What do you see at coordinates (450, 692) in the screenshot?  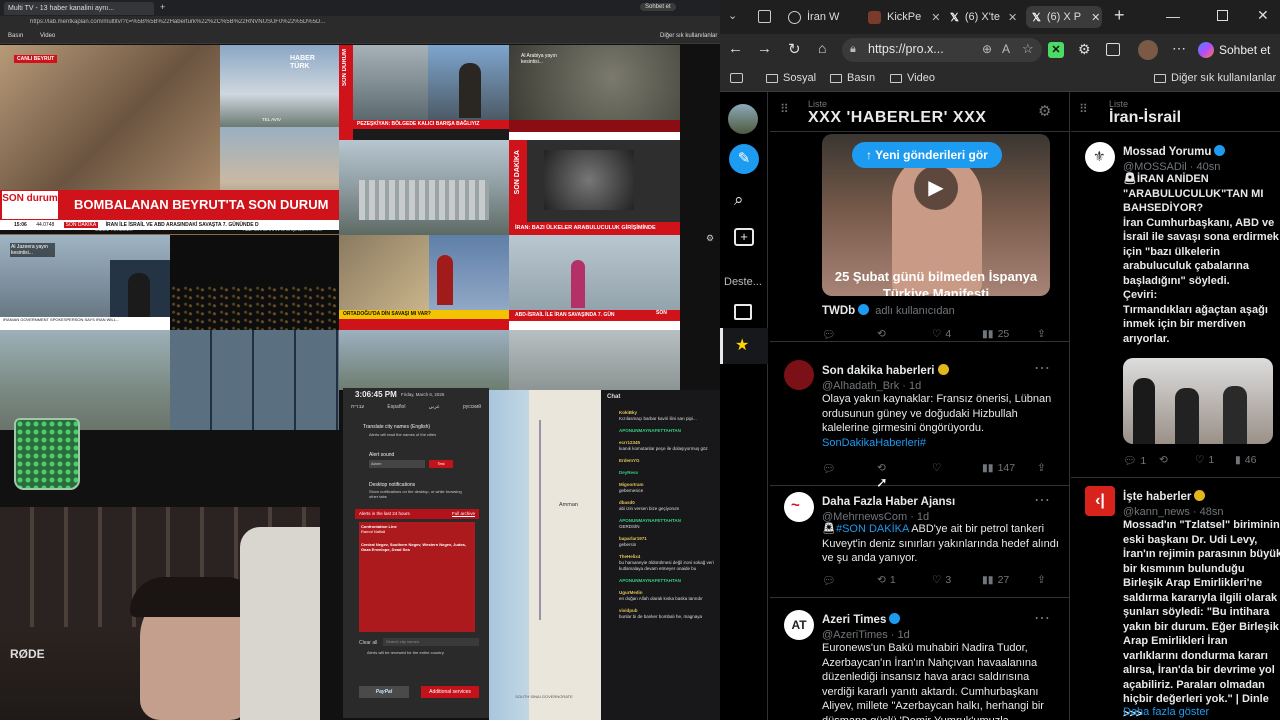 I see `additional-services-button: Additional services` at bounding box center [450, 692].